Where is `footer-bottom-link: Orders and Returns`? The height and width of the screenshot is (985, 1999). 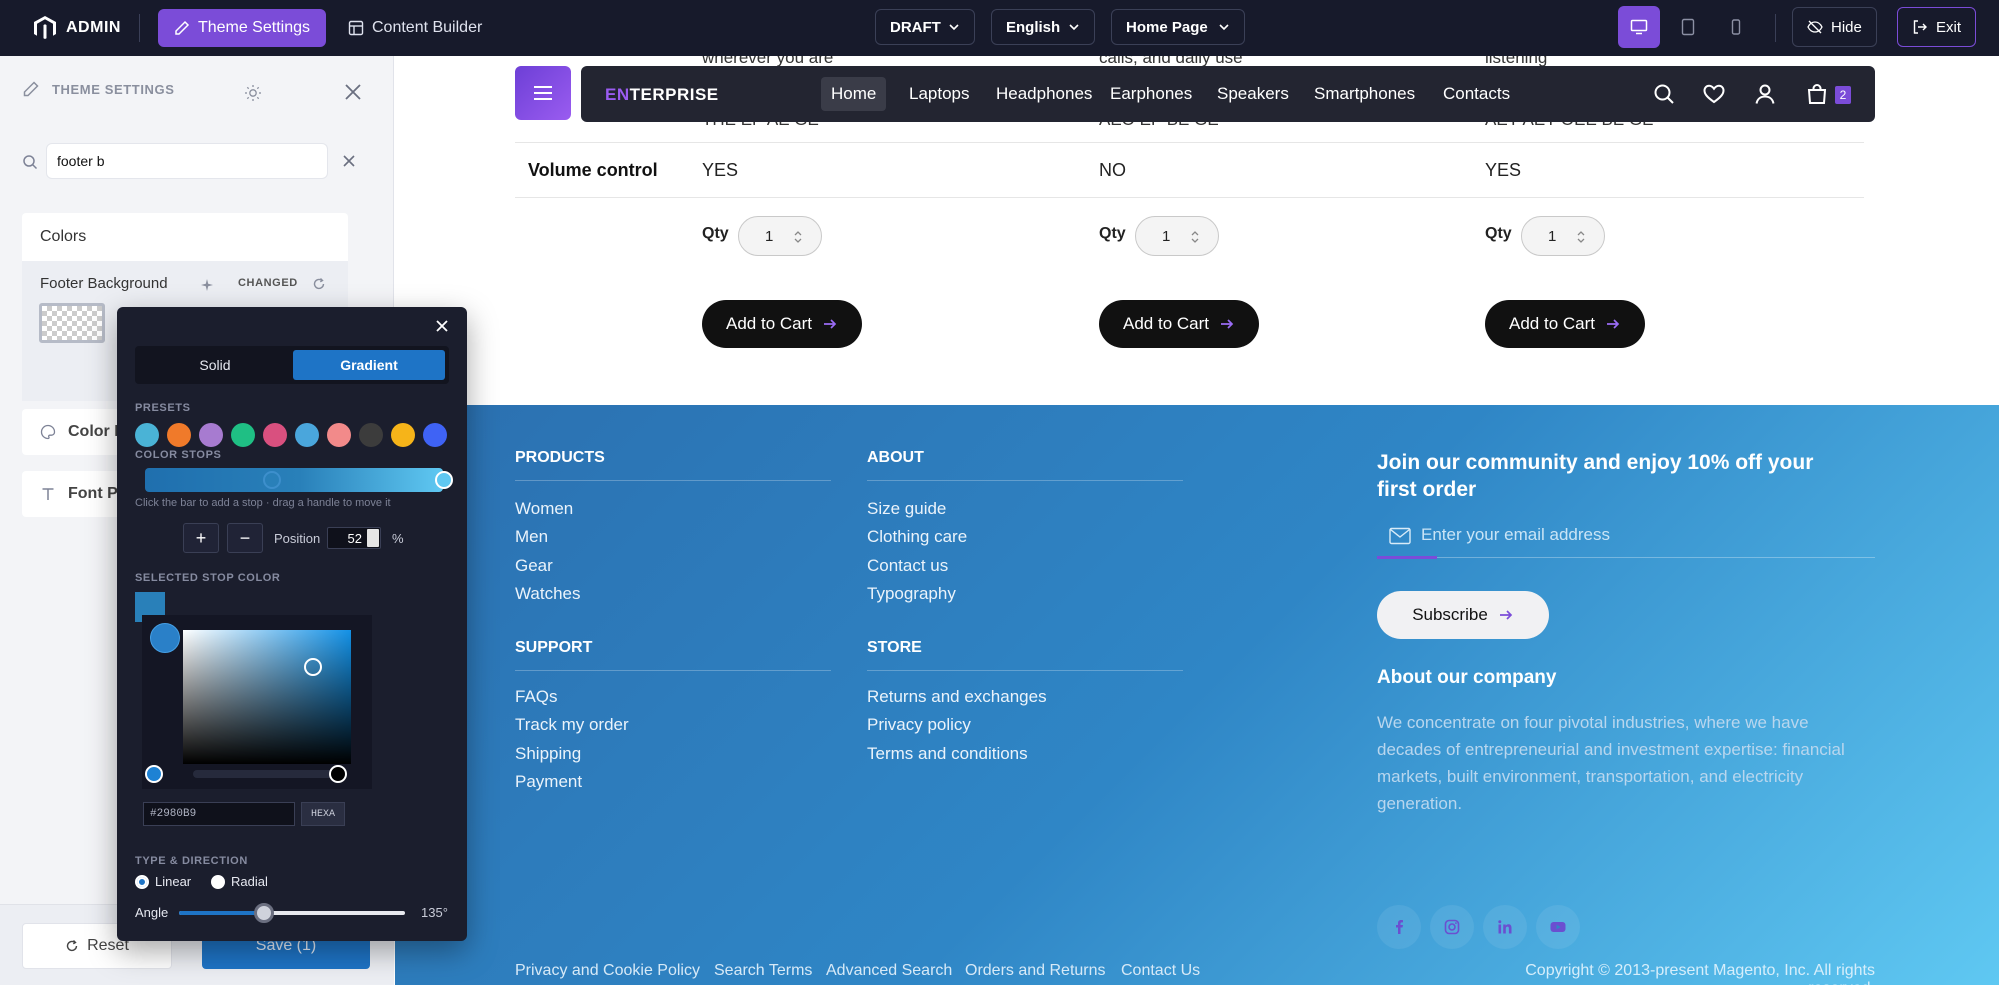
footer-bottom-link: Orders and Returns is located at coordinates (1035, 971).